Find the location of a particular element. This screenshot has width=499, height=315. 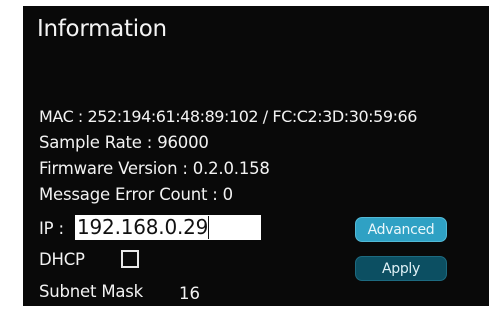

dhcp-checkbox is located at coordinates (130, 259).